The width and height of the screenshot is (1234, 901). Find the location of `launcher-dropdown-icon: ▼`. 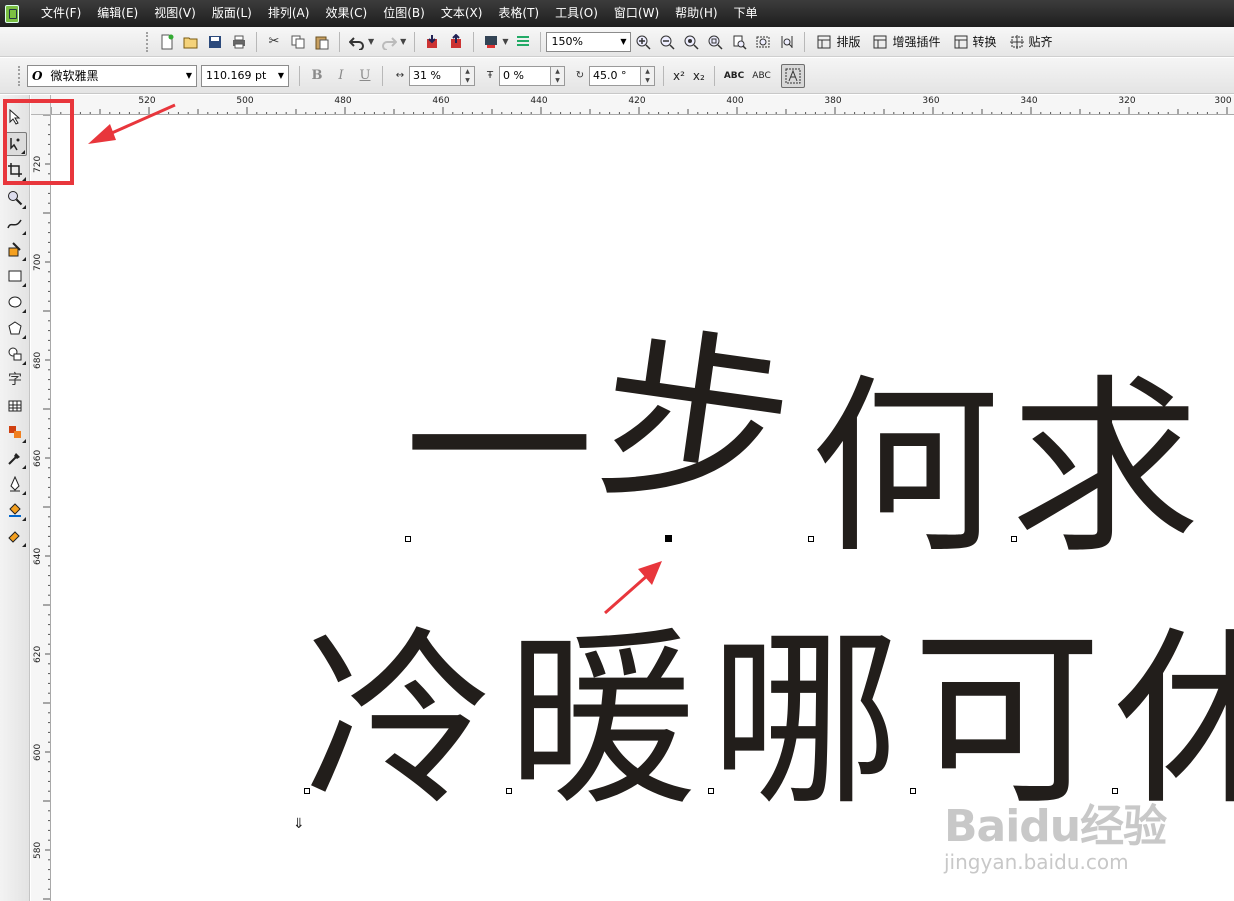

launcher-dropdown-icon: ▼ is located at coordinates (505, 41).